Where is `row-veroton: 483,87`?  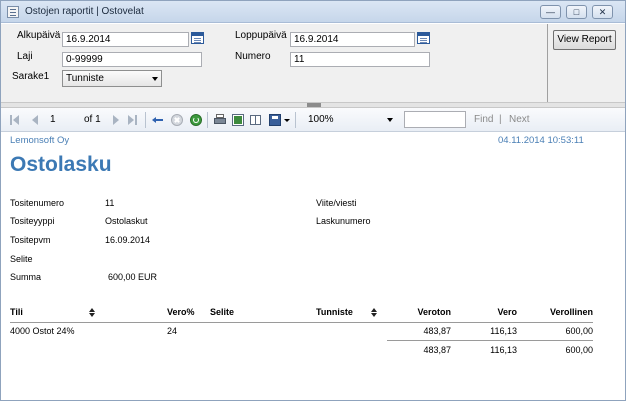
row-veroton: 483,87 is located at coordinates (437, 331).